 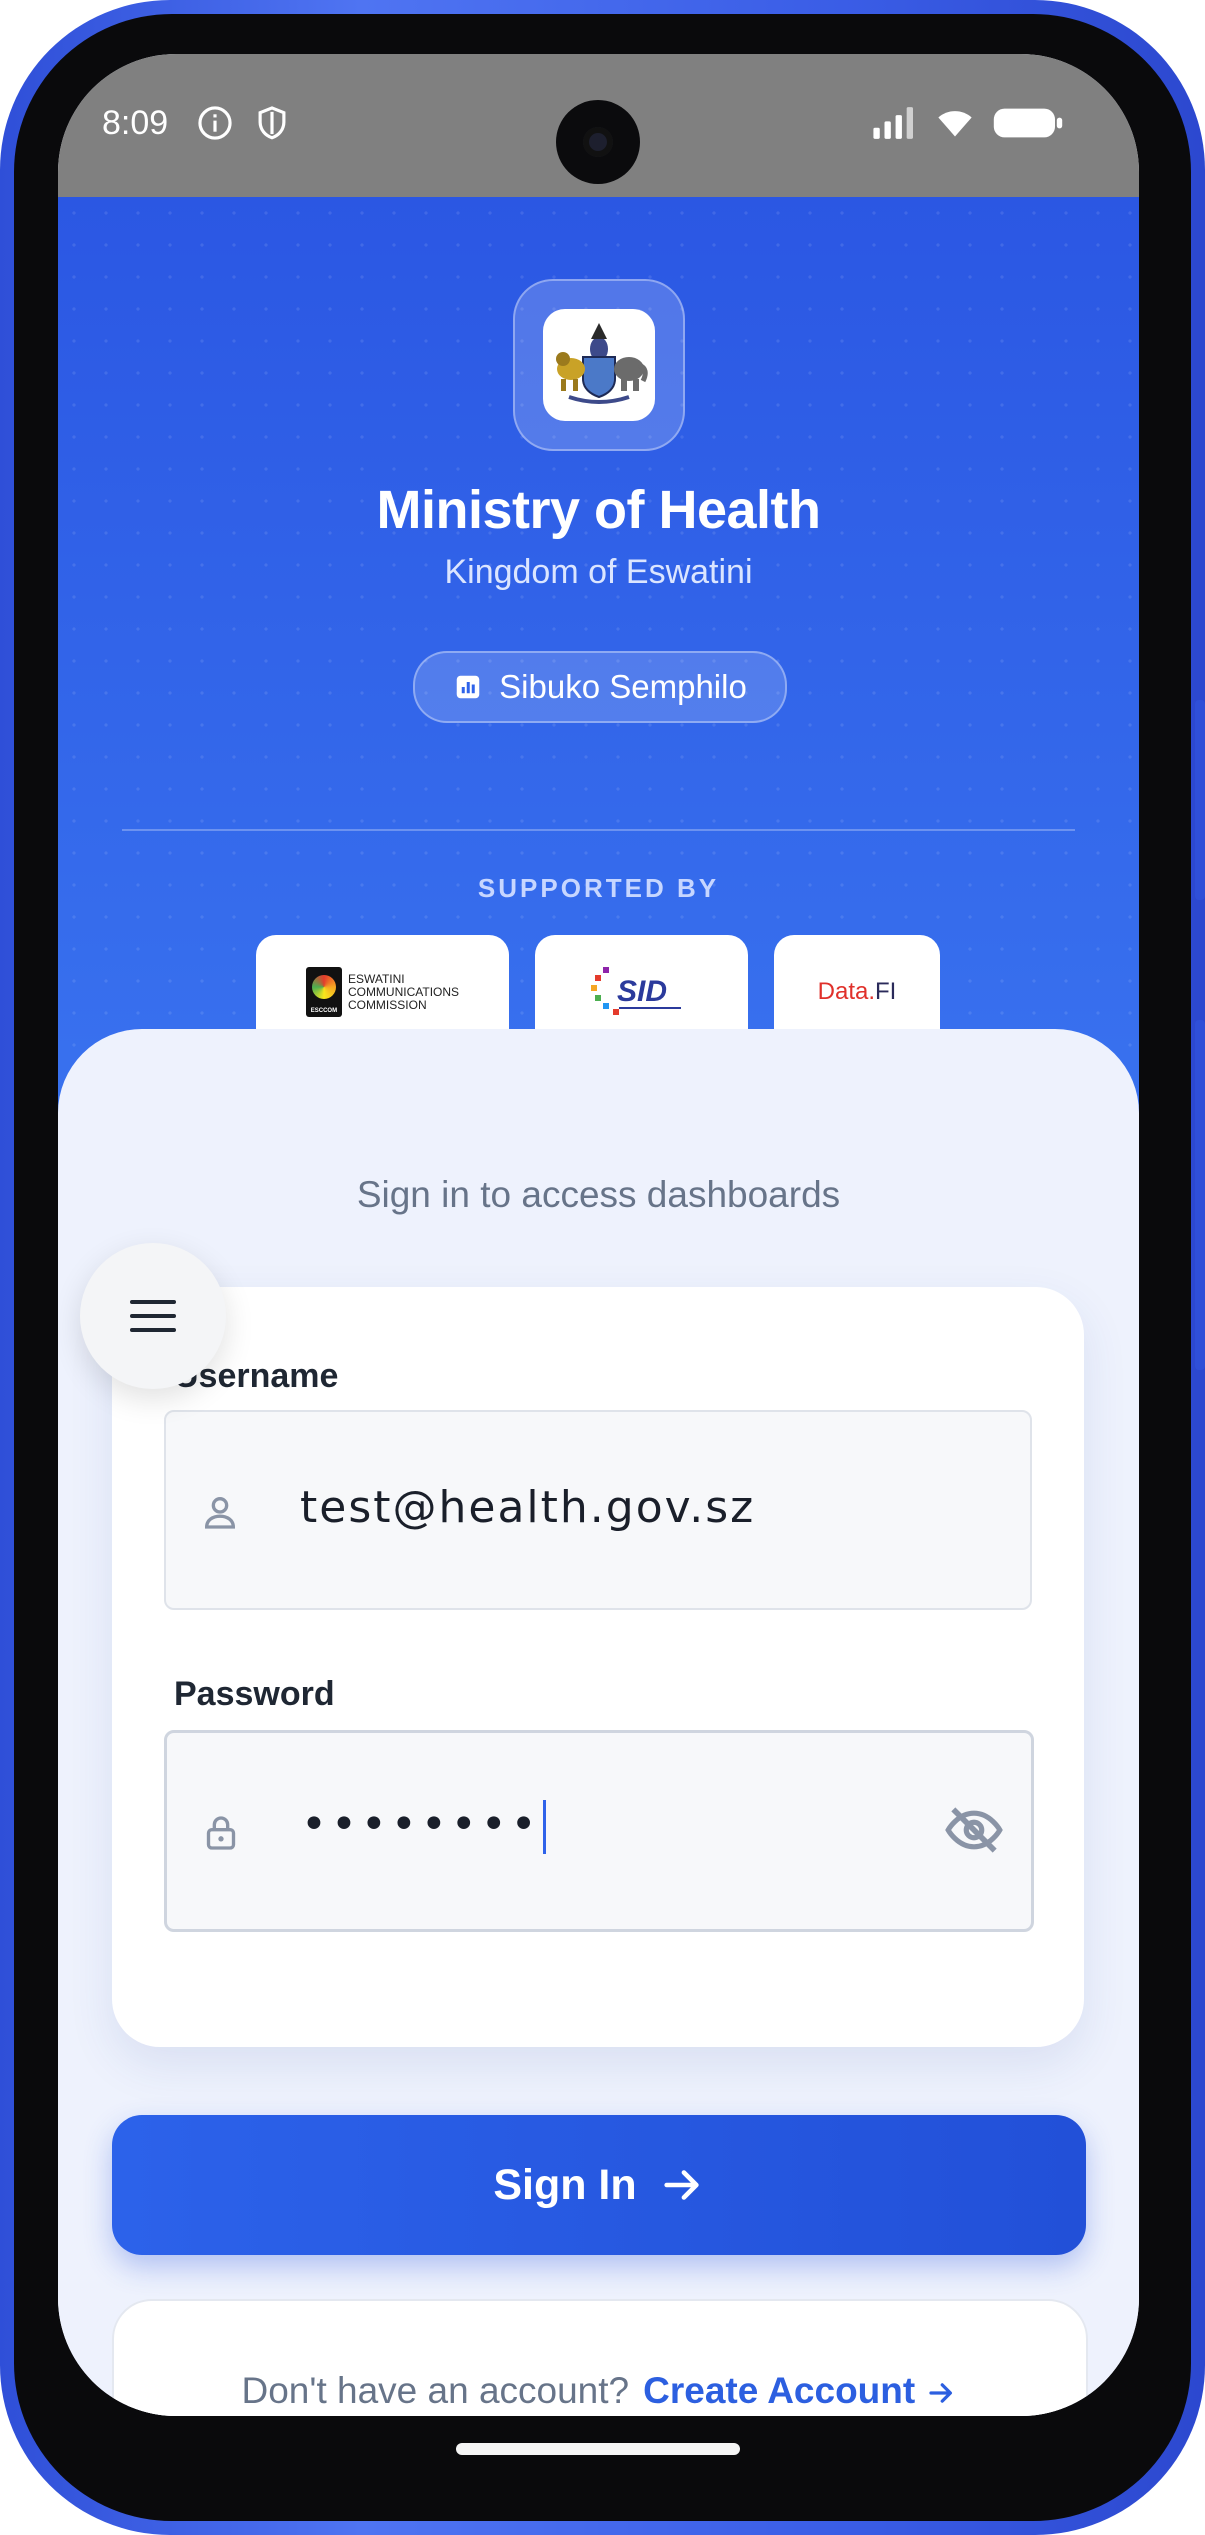 I want to click on app-badge-label: Sibuko Semphilo, so click(x=623, y=686).